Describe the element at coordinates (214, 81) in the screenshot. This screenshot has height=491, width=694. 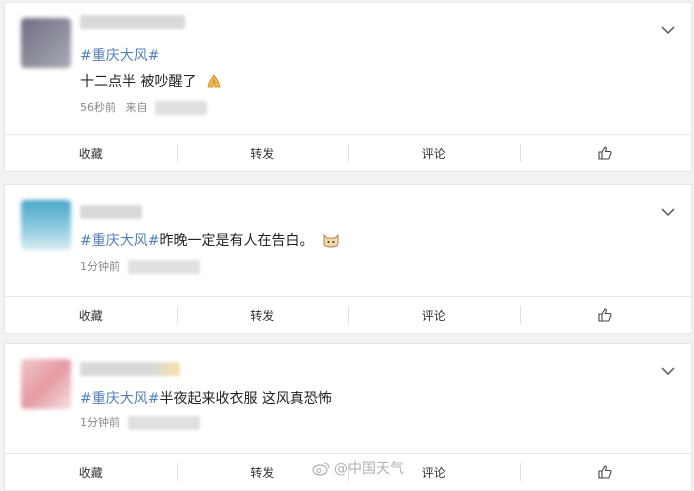
I see `praying-hands-emoji-icon` at that location.